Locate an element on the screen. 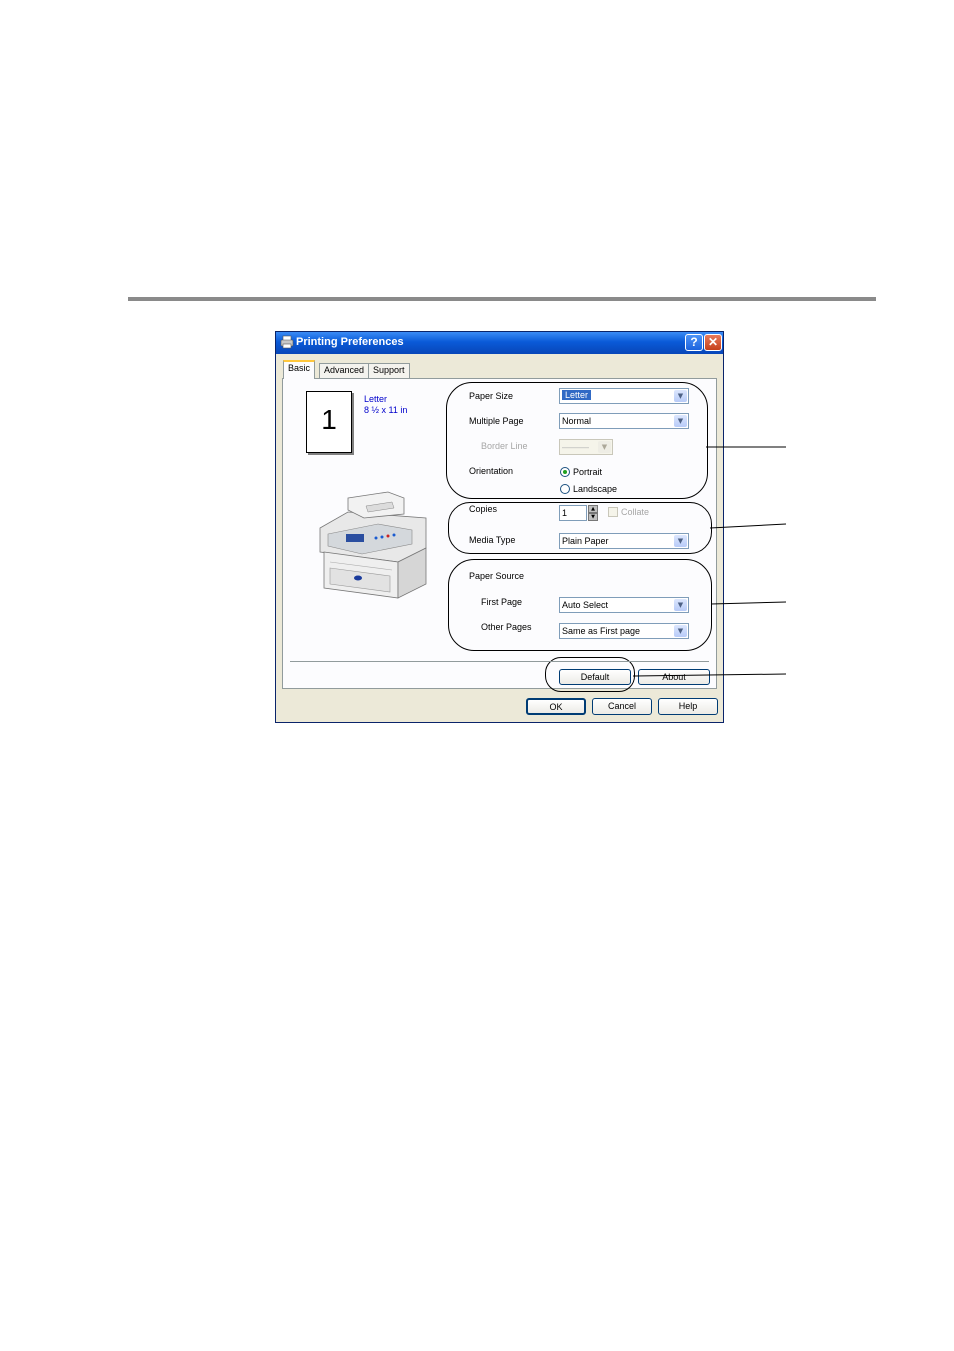 The height and width of the screenshot is (1351, 954). tab-support: Support is located at coordinates (389, 370).